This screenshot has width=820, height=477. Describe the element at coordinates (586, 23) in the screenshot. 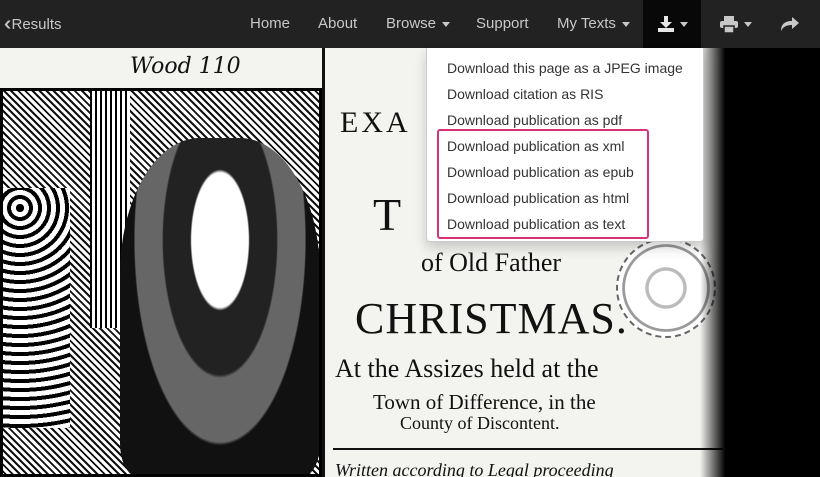

I see `nav-my-texts-label: My Texts` at that location.